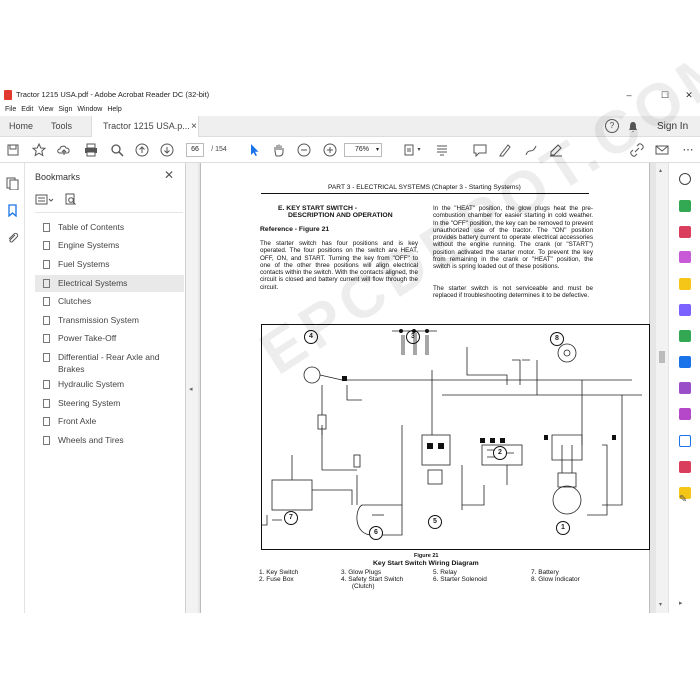 Image resolution: width=700 pixels, height=700 pixels. I want to click on scan-ocr-icon, so click(685, 362).